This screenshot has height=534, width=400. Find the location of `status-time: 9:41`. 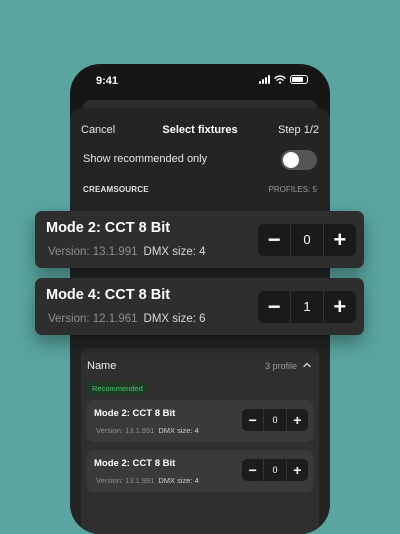

status-time: 9:41 is located at coordinates (107, 81).